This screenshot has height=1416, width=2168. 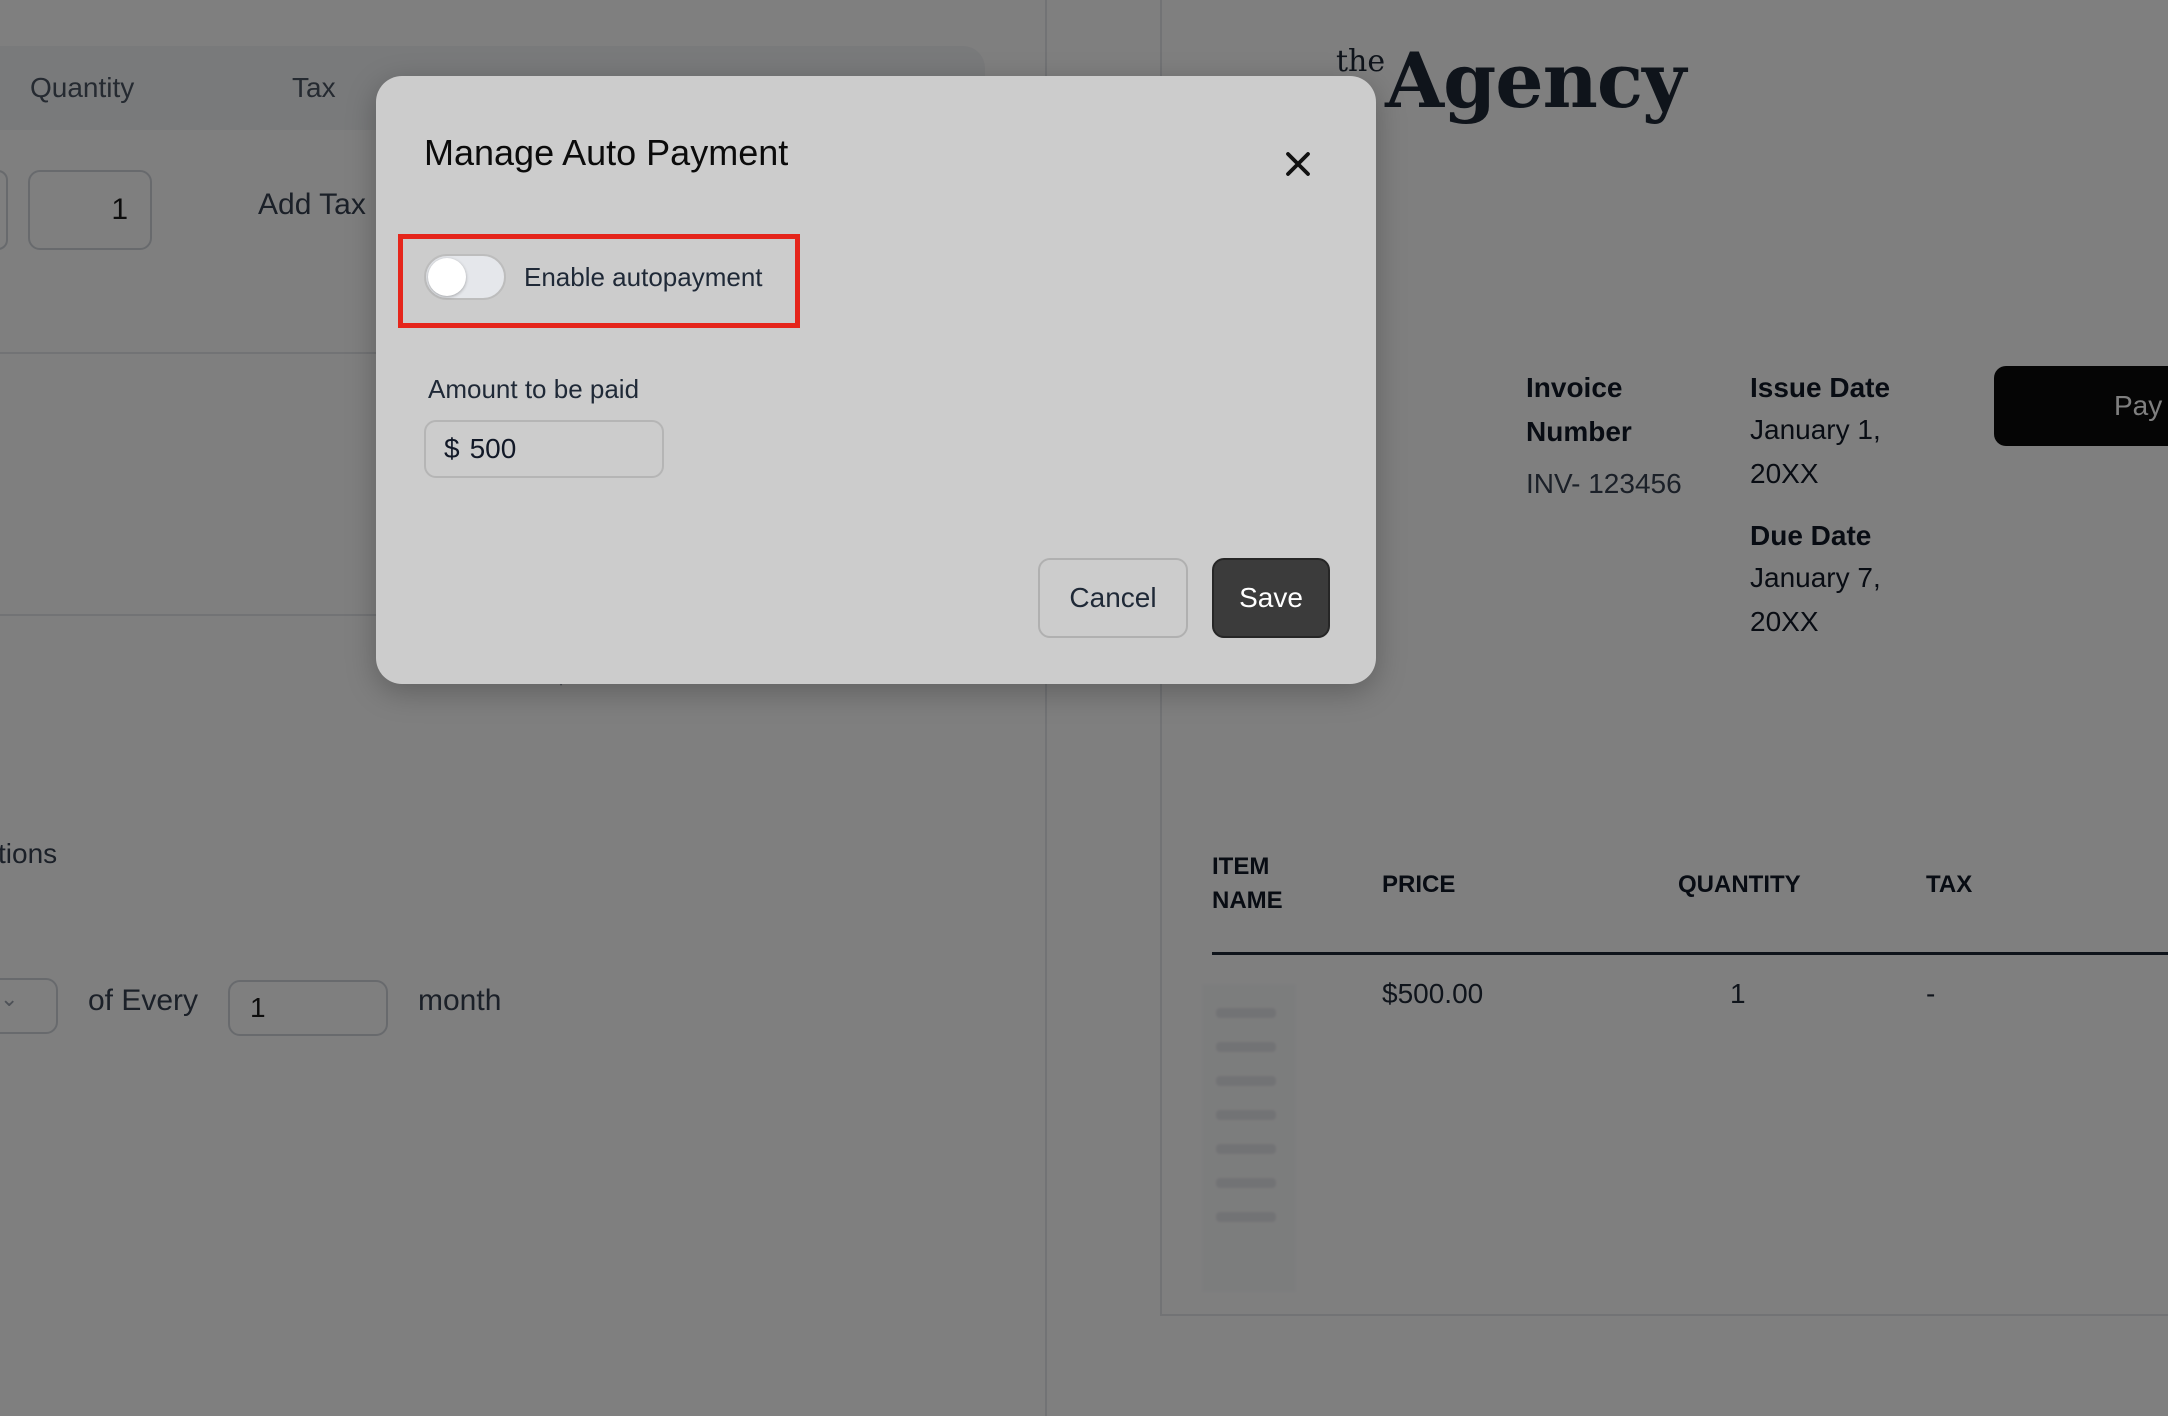 I want to click on cancel-button: Cancel, so click(x=1113, y=598).